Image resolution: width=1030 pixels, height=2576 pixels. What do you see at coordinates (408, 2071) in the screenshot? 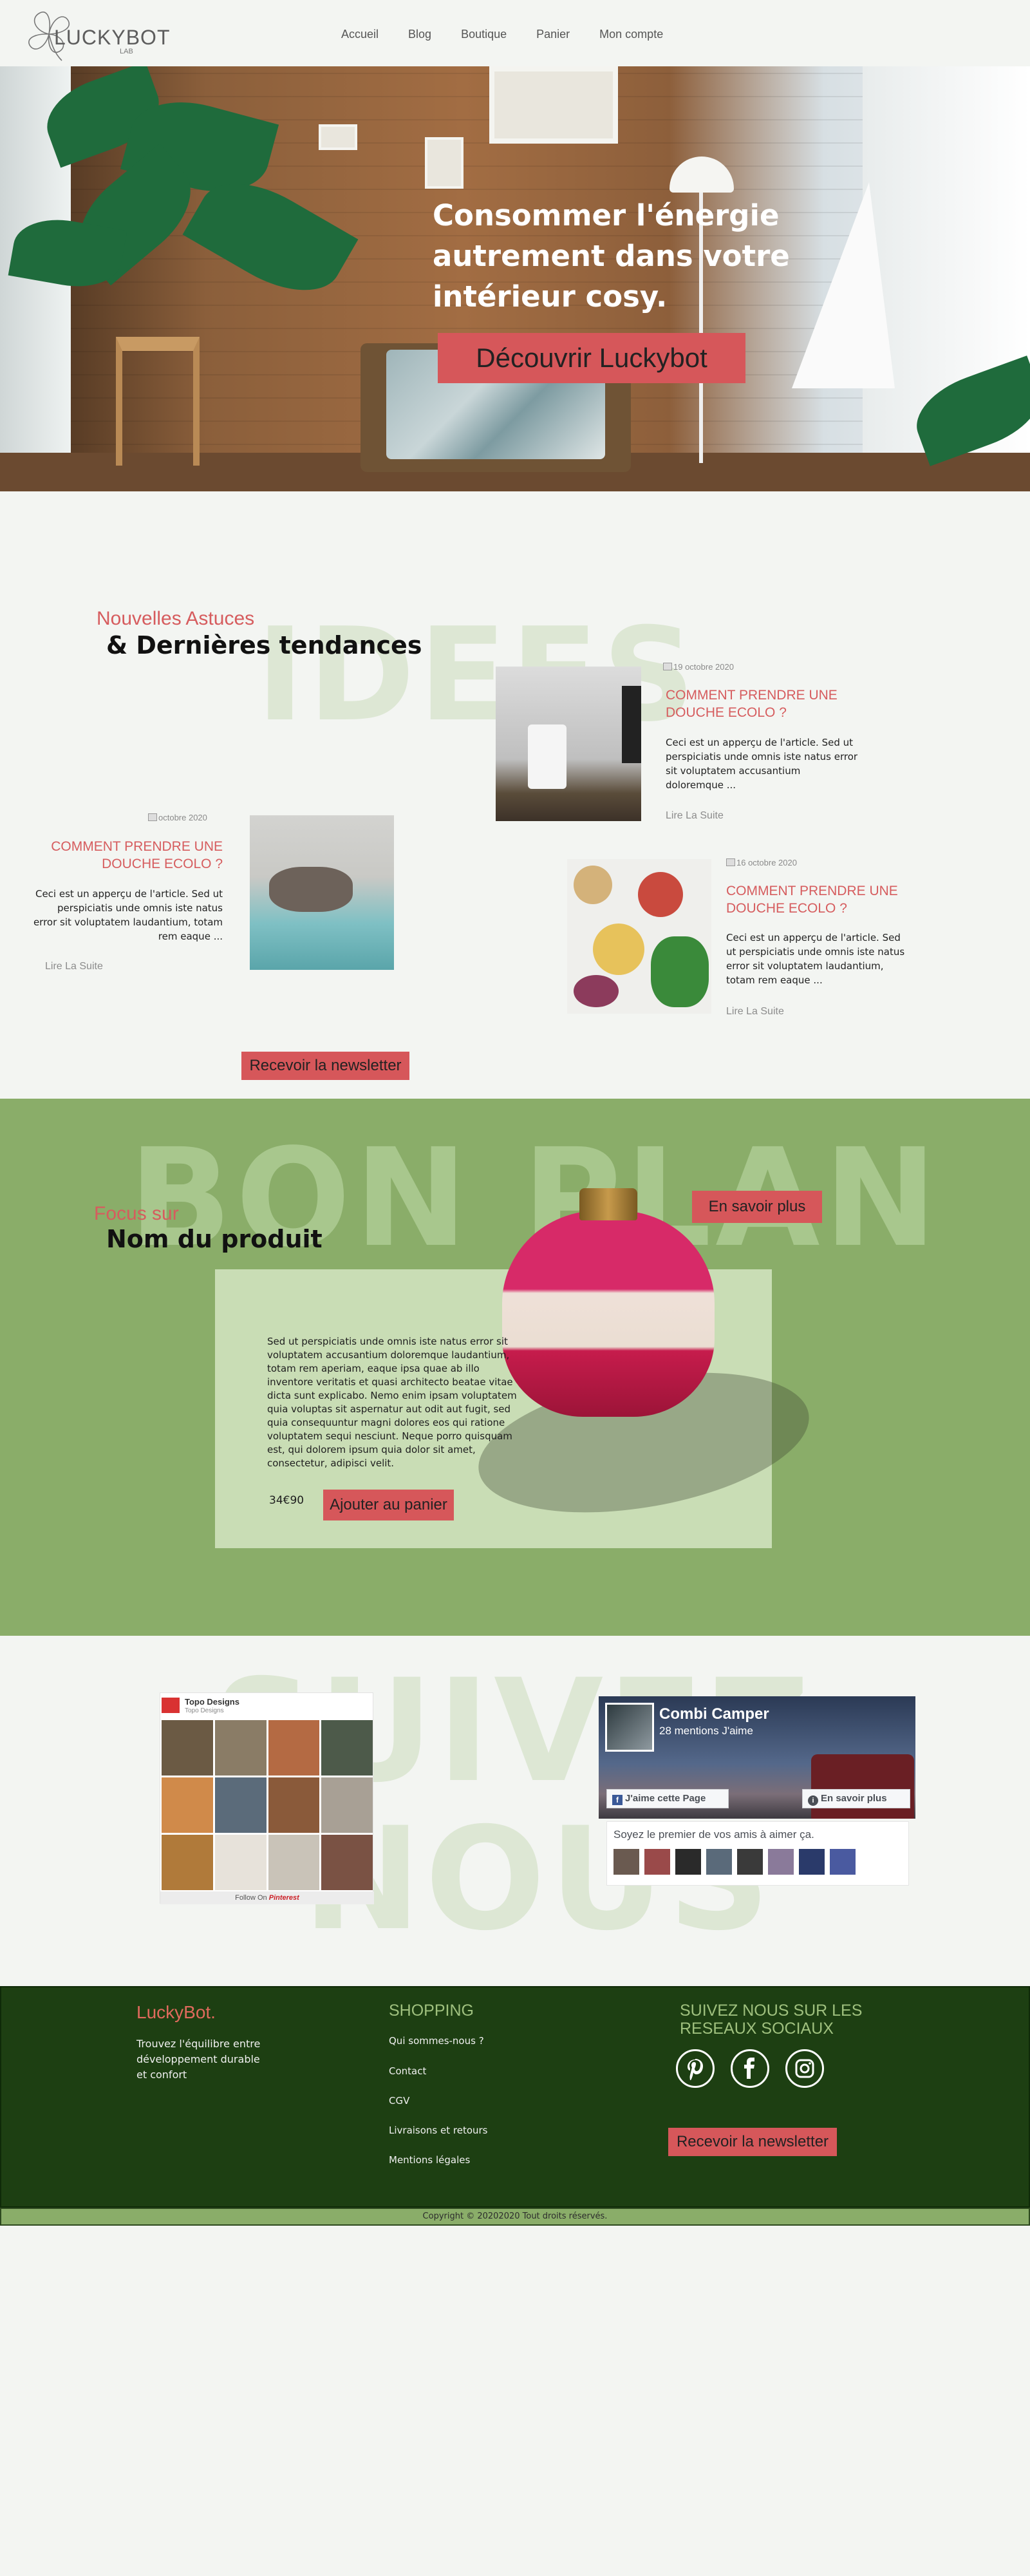
I see `footer-link-contact: Contact` at bounding box center [408, 2071].